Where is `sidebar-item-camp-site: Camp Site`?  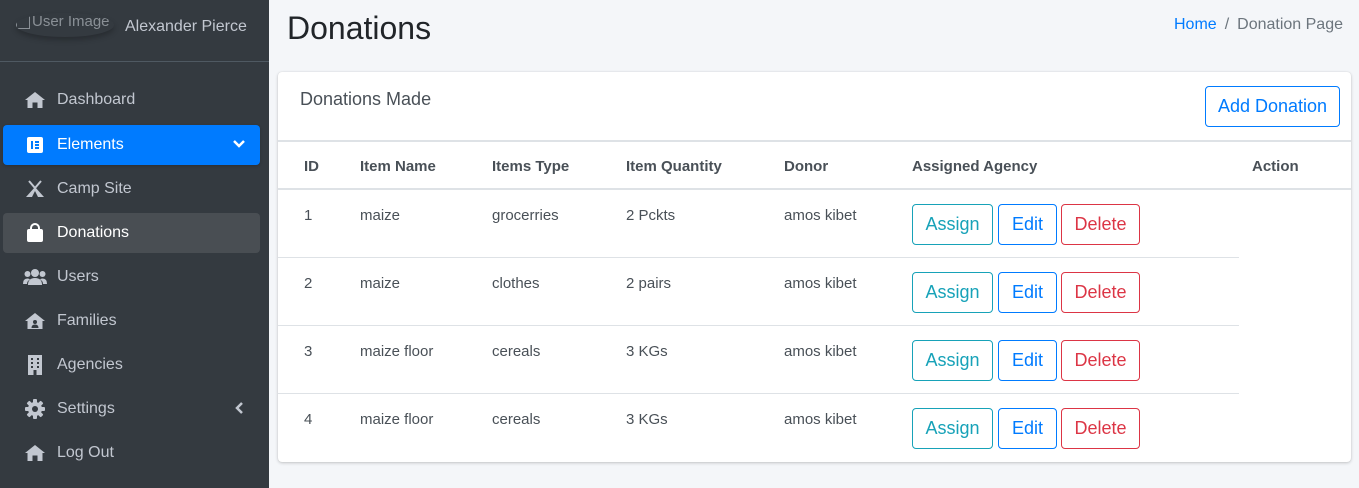 sidebar-item-camp-site: Camp Site is located at coordinates (131, 189).